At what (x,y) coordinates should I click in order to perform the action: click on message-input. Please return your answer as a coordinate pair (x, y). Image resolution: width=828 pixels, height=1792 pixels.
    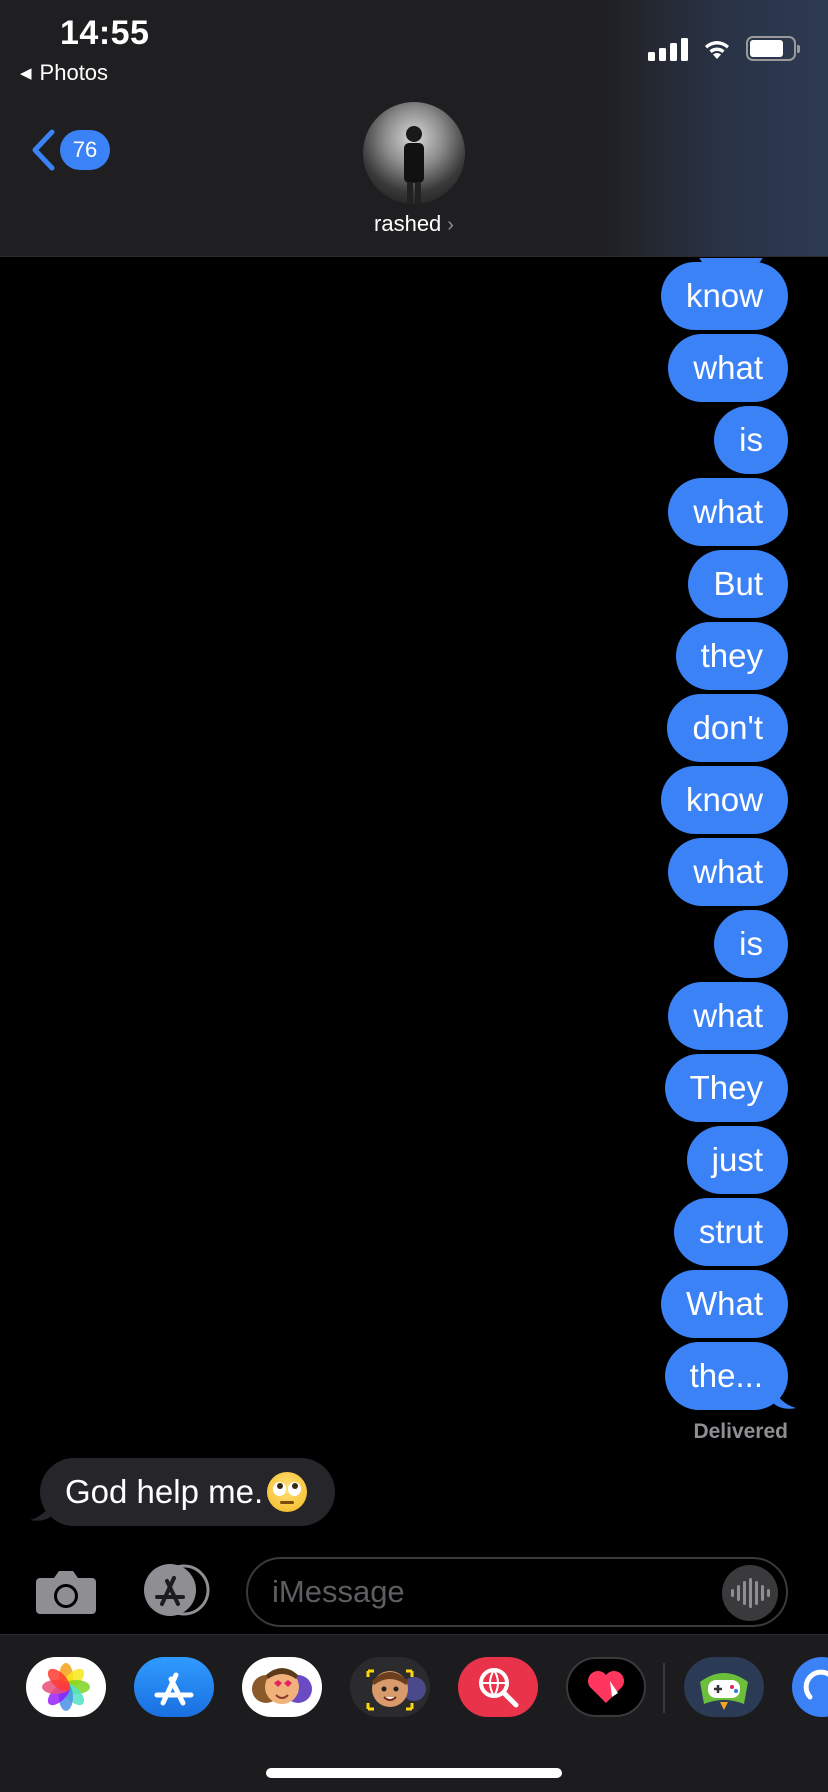
    Looking at the image, I should click on (482, 1592).